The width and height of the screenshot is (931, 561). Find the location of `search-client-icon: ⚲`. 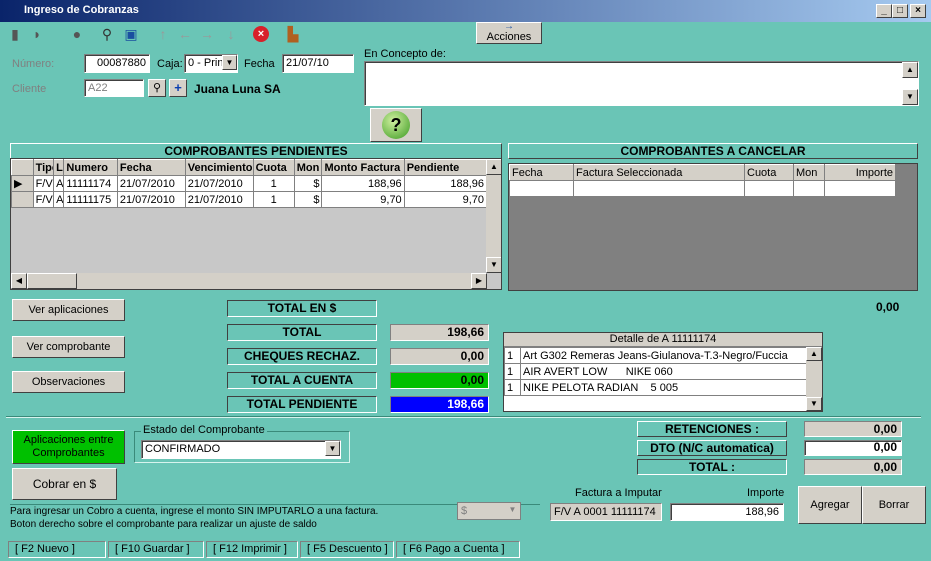

search-client-icon: ⚲ is located at coordinates (157, 88).